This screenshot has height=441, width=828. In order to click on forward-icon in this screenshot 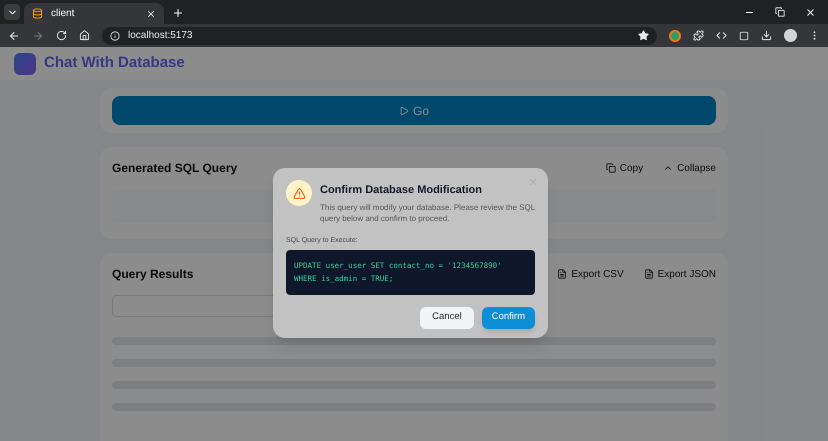, I will do `click(38, 36)`.